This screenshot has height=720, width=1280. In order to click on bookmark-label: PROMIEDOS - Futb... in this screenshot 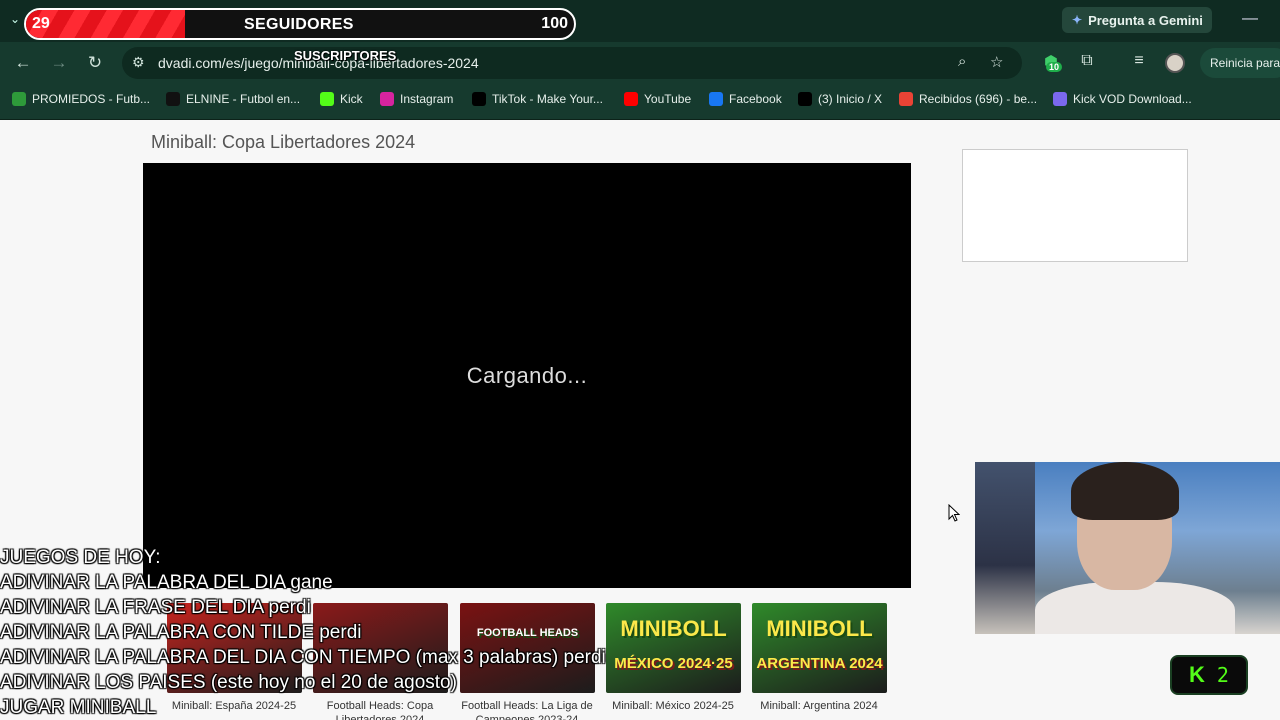, I will do `click(91, 99)`.